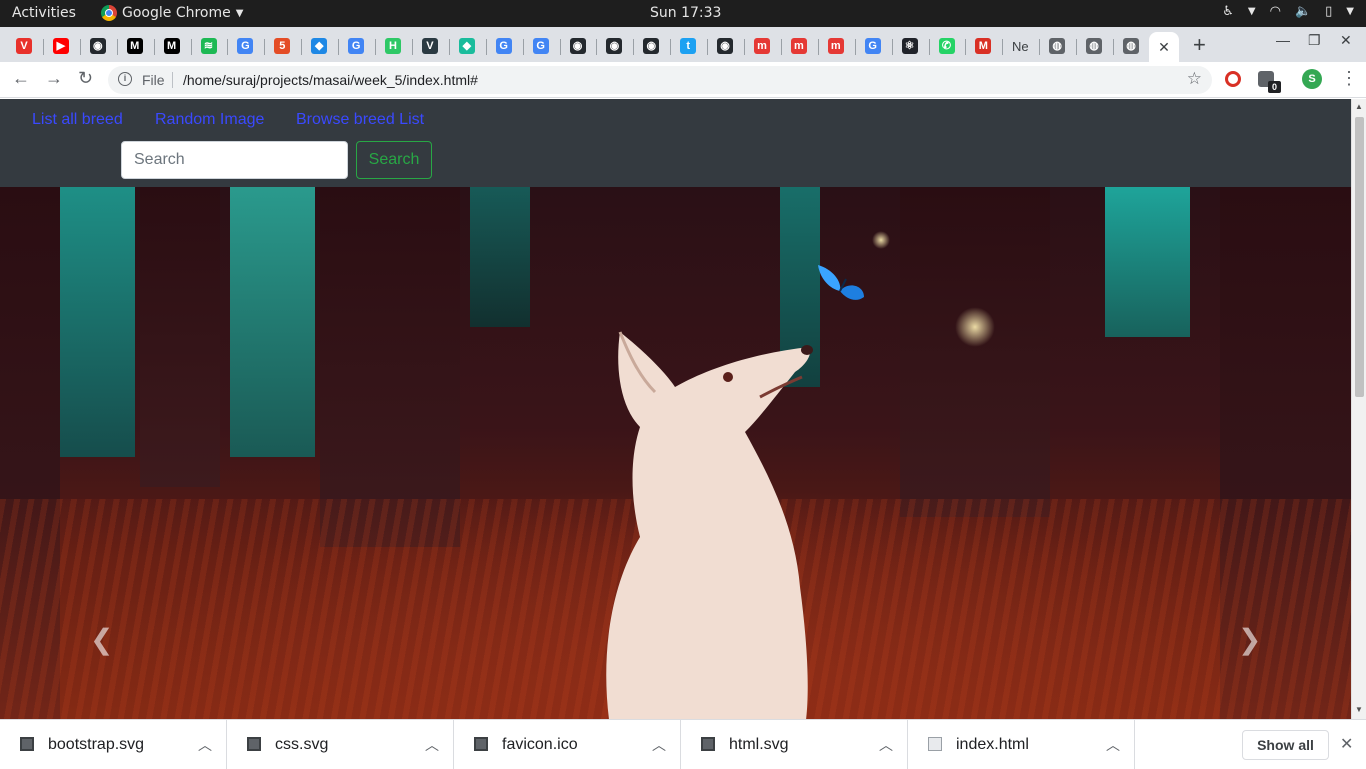 This screenshot has width=1366, height=769. I want to click on browser-tab: ✆, so click(947, 46).